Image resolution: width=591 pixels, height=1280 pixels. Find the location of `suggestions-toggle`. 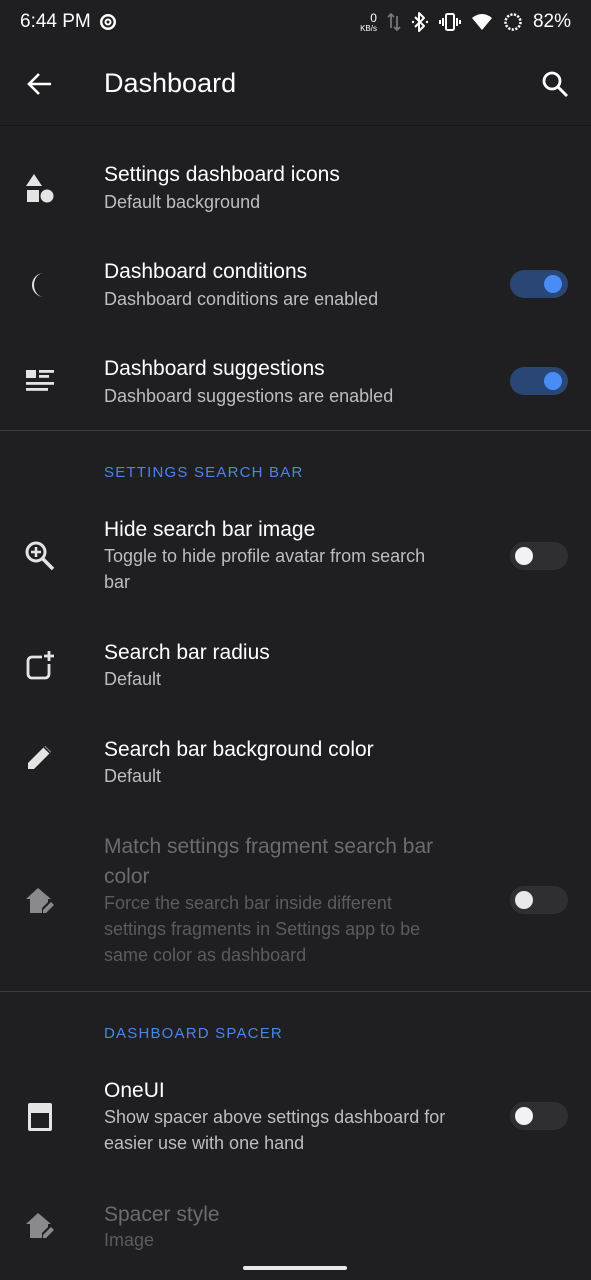

suggestions-toggle is located at coordinates (539, 381).